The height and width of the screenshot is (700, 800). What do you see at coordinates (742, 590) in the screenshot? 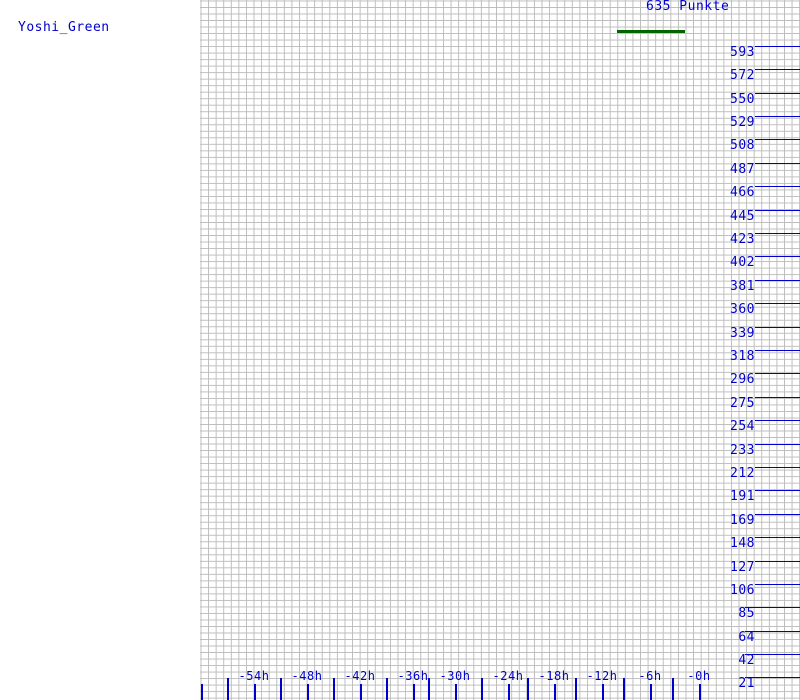
I see `y-axis-tick-label: 106` at bounding box center [742, 590].